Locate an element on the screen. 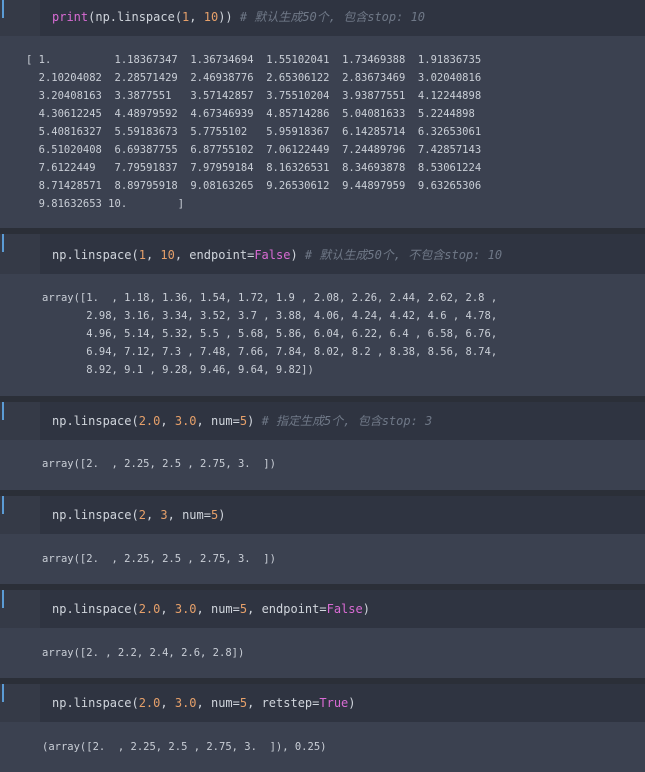 Image resolution: width=645 pixels, height=772 pixels. output-cell-4: array([2. , 2.25, 2.5 , 2.75, 3. ]) is located at coordinates (322, 559).